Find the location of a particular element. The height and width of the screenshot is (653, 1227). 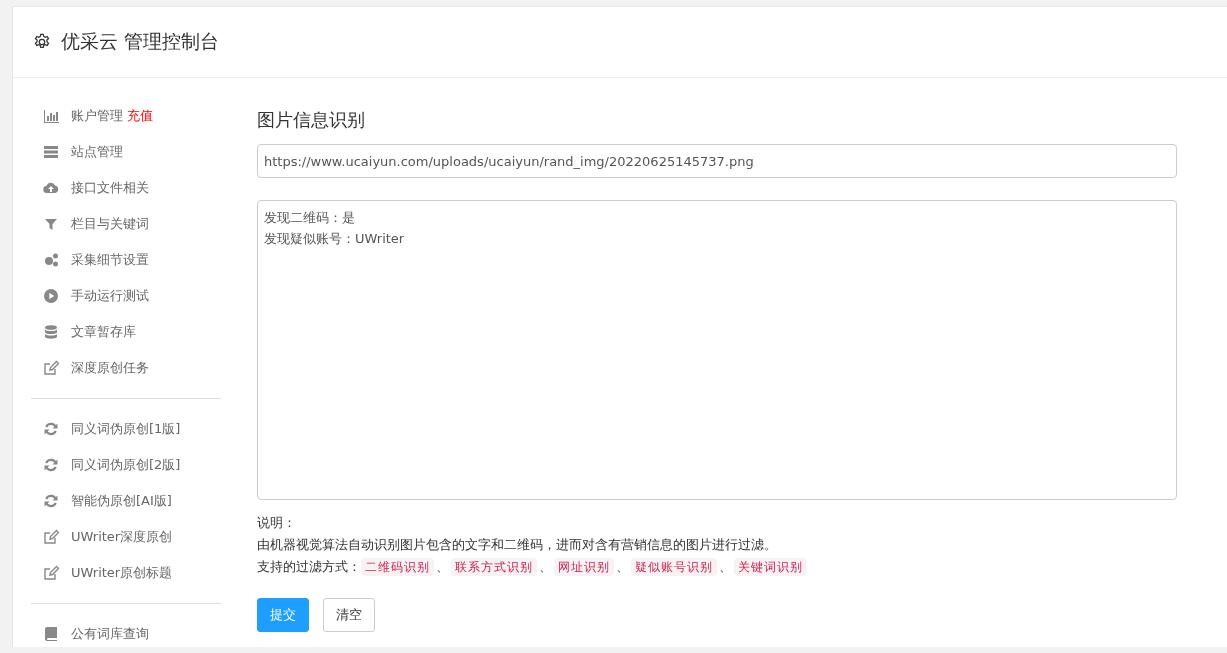

sidebar-item: 接口文件相关 is located at coordinates (110, 188).